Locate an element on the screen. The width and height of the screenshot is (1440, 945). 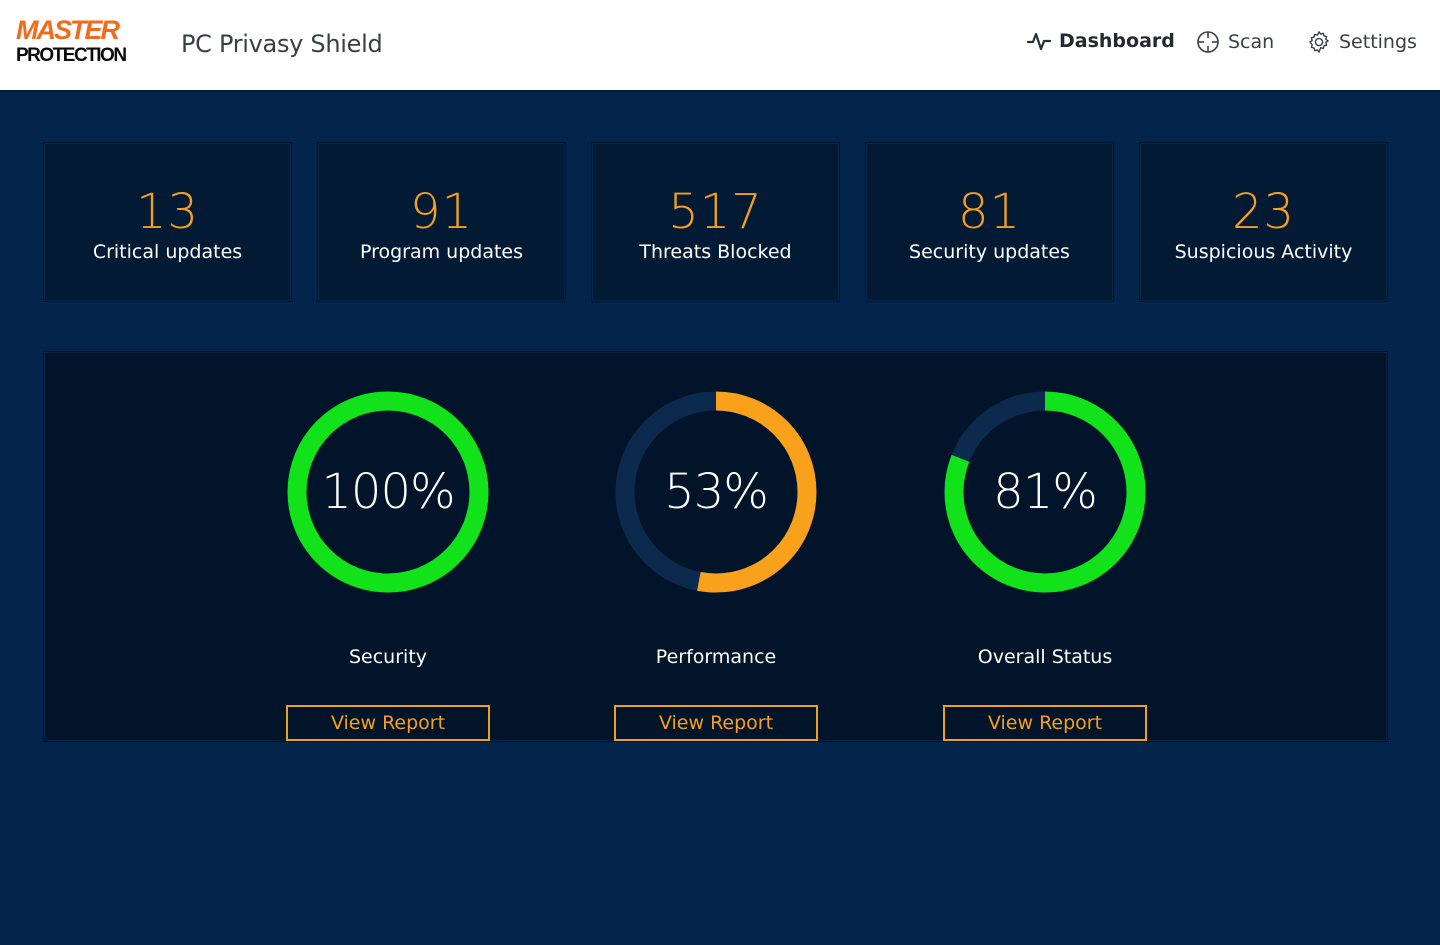
gauge-label: Security is located at coordinates (388, 657).